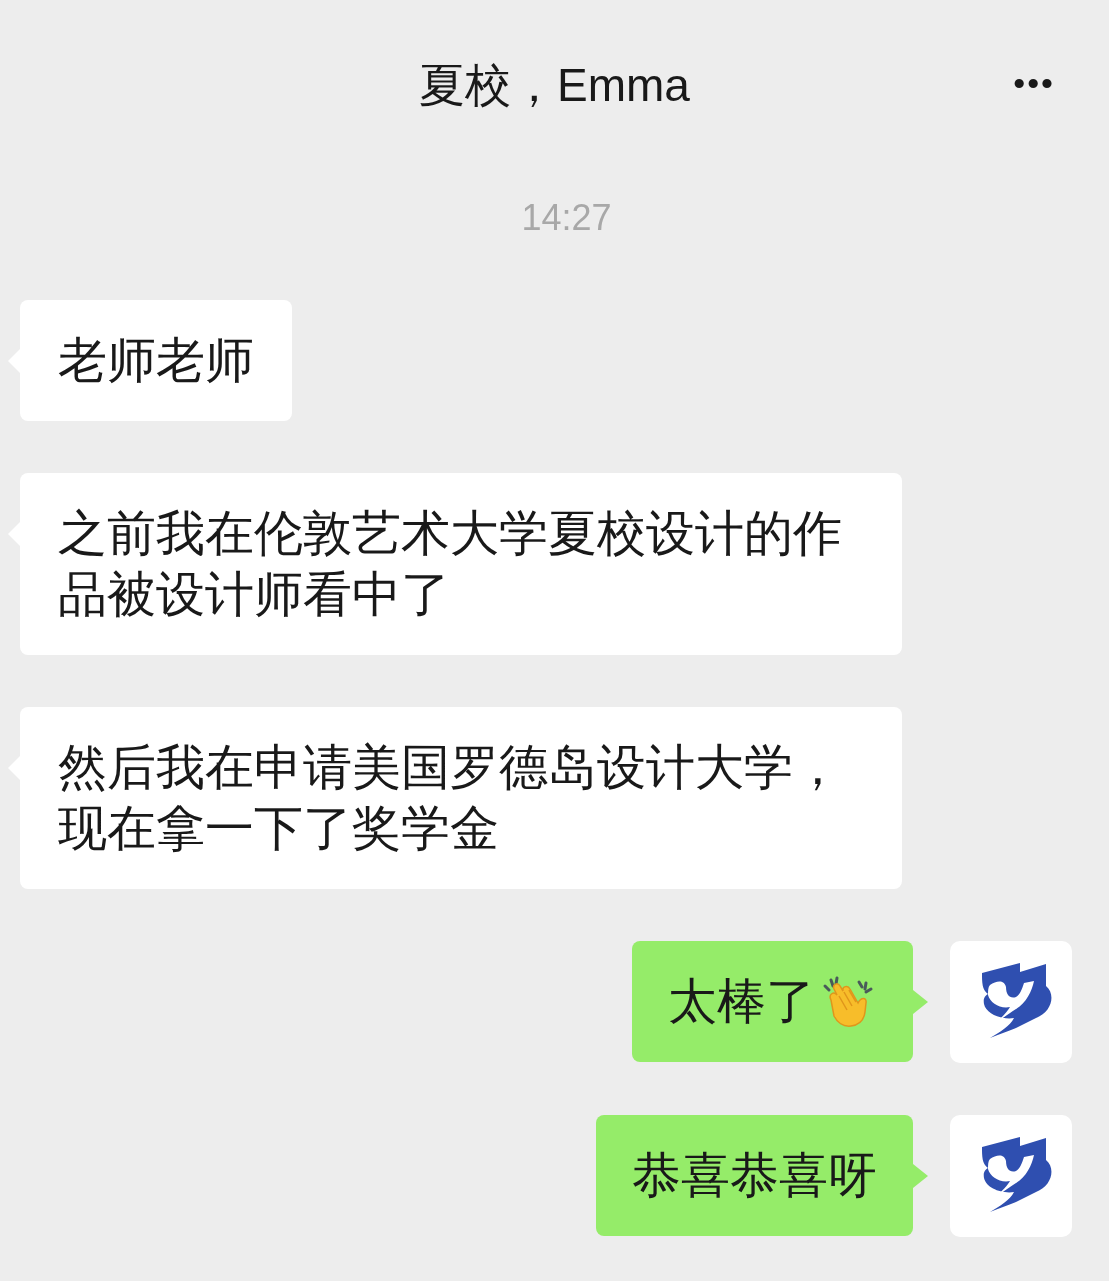 The width and height of the screenshot is (1109, 1281). Describe the element at coordinates (566, 218) in the screenshot. I see `timestamp: 14:27` at that location.